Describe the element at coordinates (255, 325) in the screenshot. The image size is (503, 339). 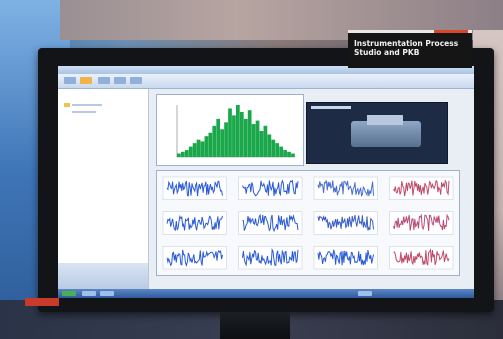
I see `monitor-stand` at that location.